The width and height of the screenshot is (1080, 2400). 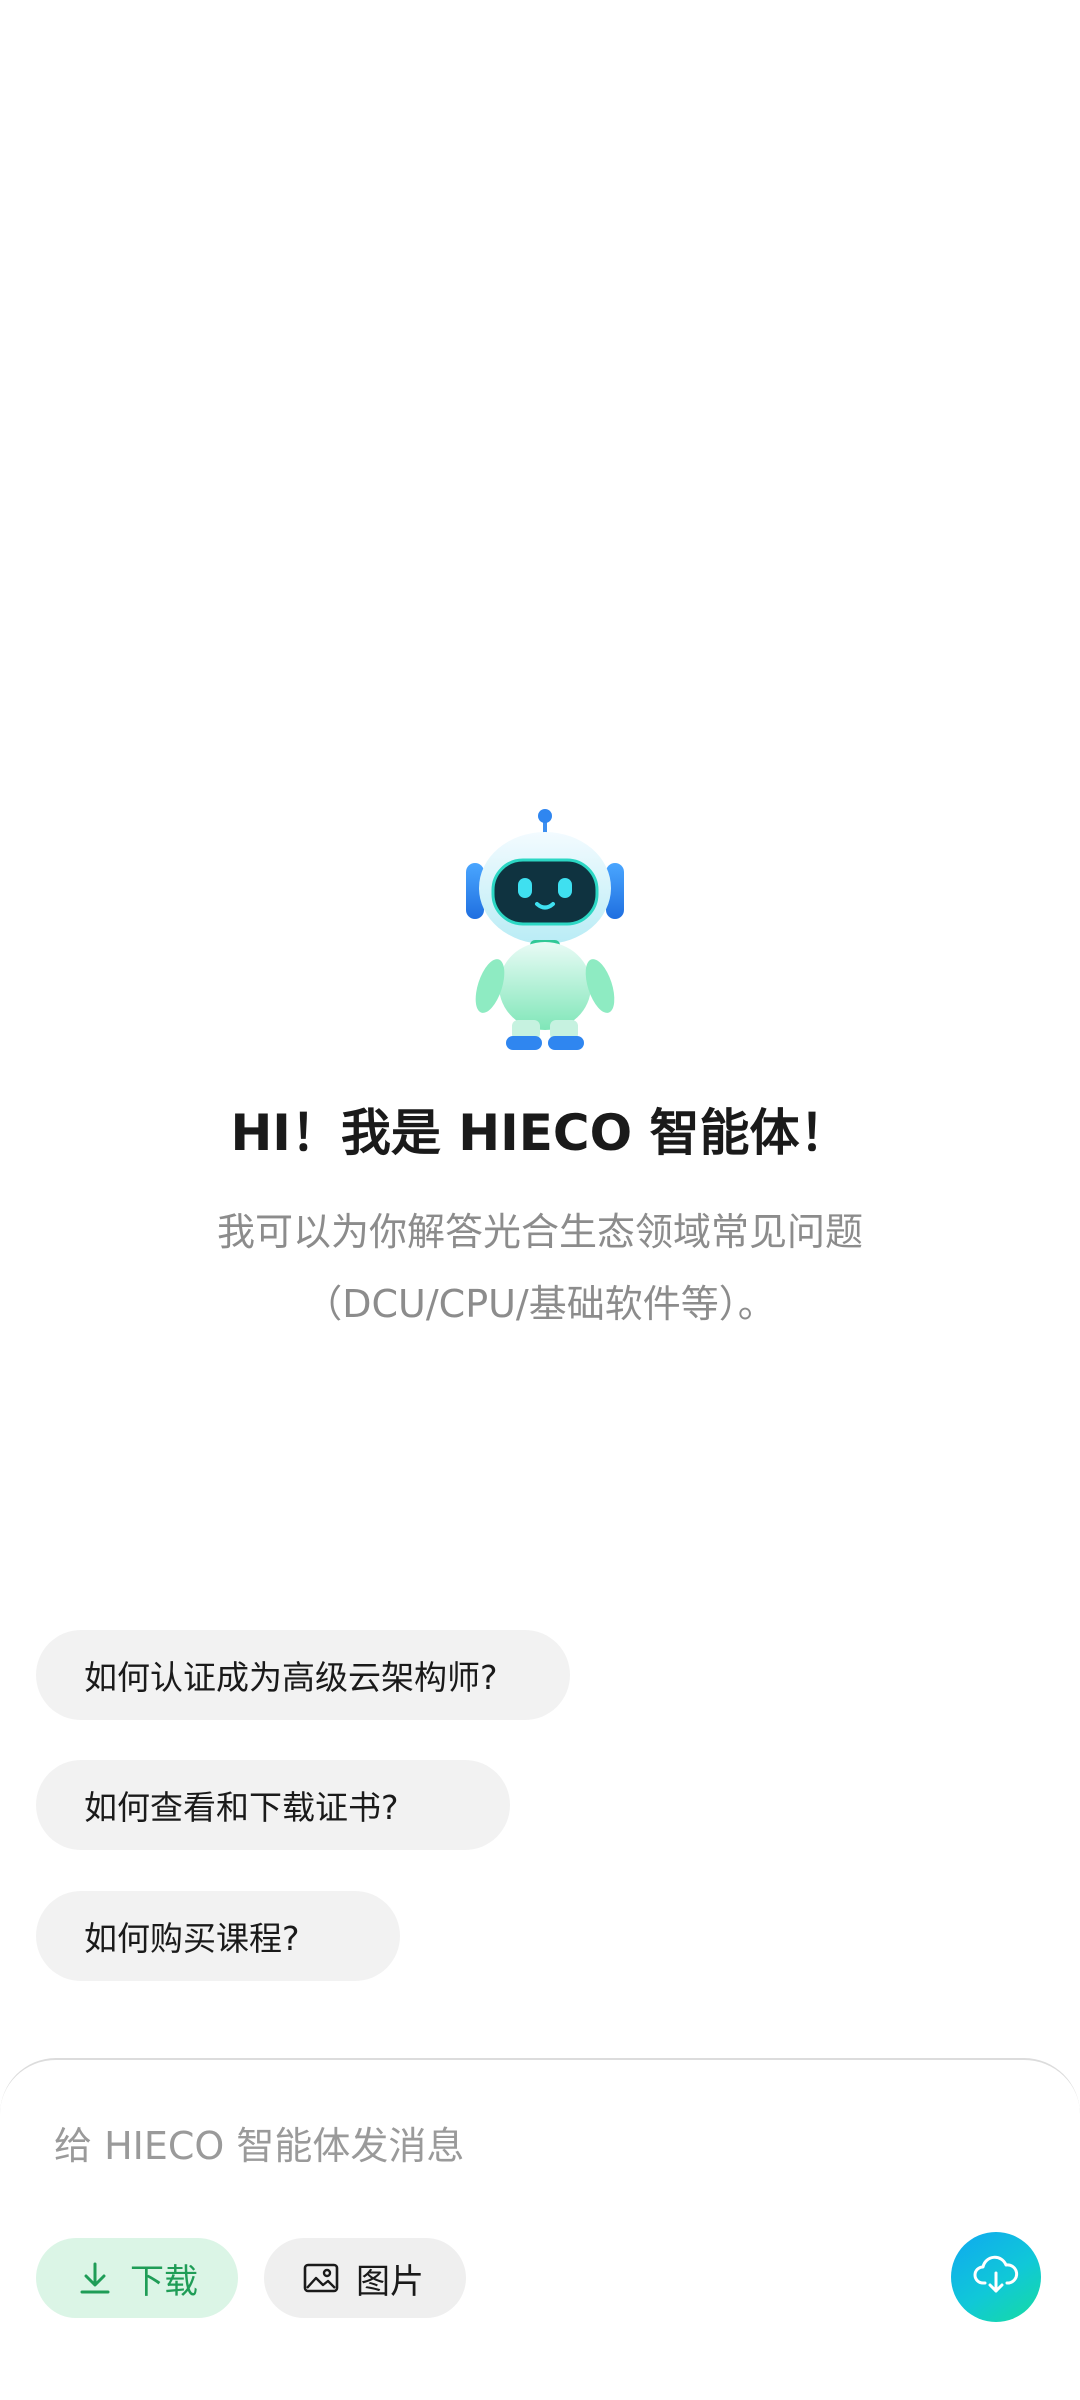 I want to click on download-button: 下载, so click(x=137, y=2278).